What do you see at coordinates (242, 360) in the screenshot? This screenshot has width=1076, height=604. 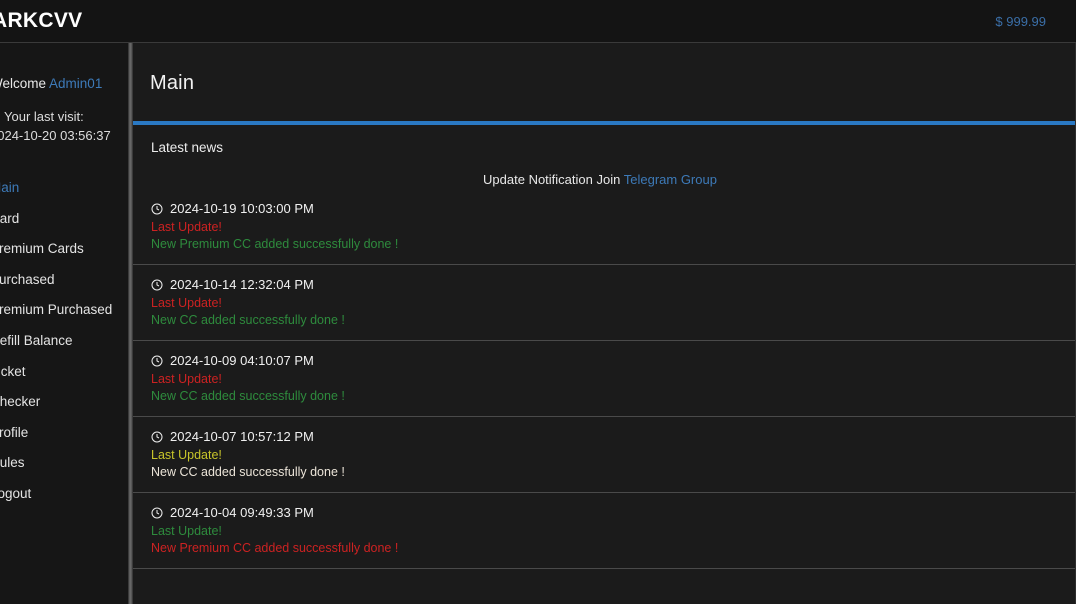 I see `news-time-text: 2024-10-09 04:10:07 PM` at bounding box center [242, 360].